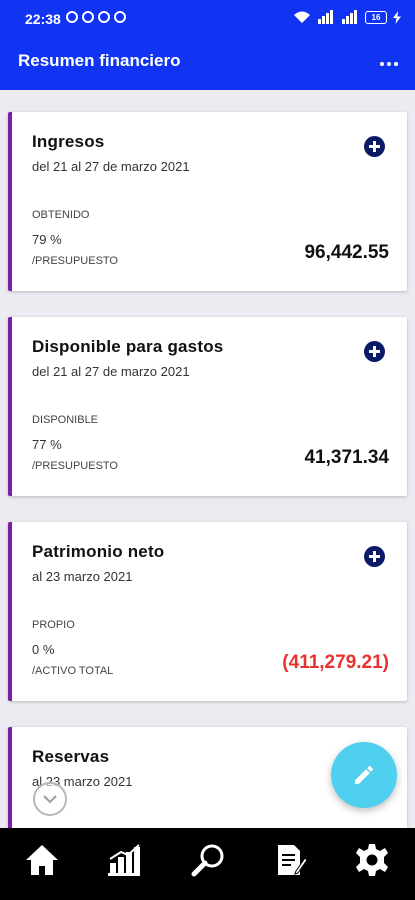  I want to click on search-icon, so click(207, 860).